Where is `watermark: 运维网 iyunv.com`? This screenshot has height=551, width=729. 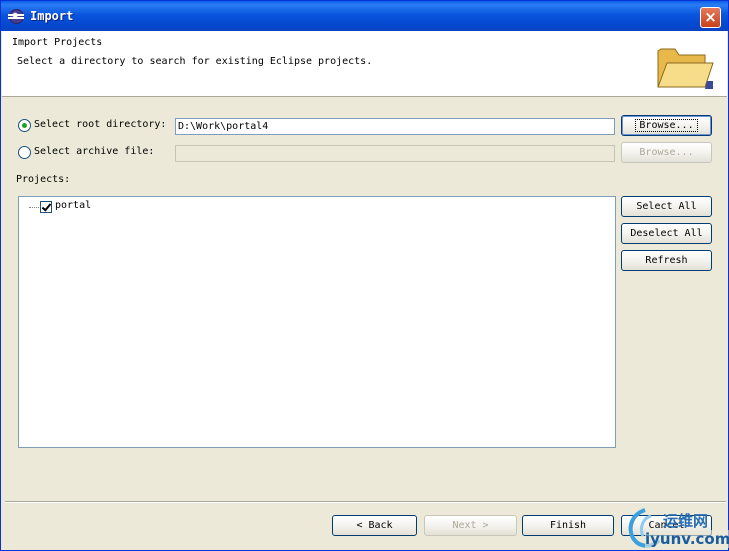
watermark: 运维网 iyunv.com is located at coordinates (677, 528).